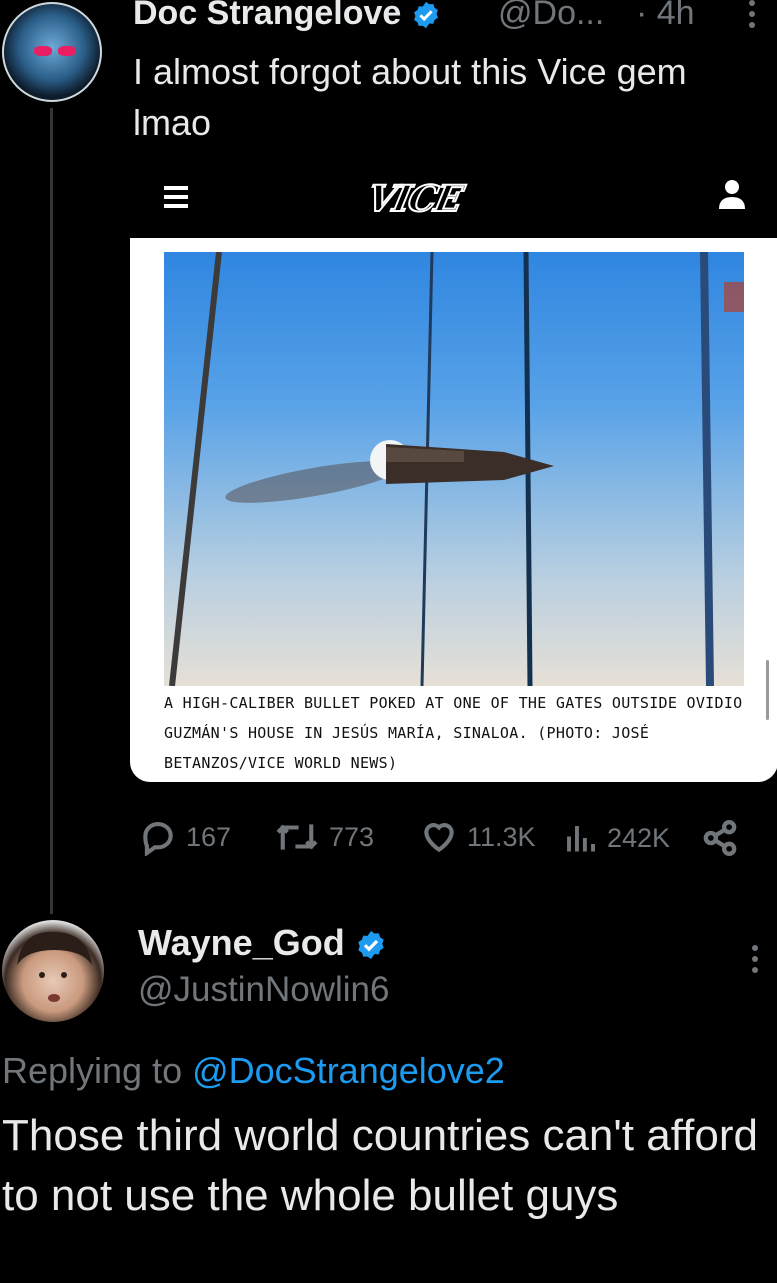  I want to click on reply-author-handle: @JustinNowlin6, so click(263, 990).